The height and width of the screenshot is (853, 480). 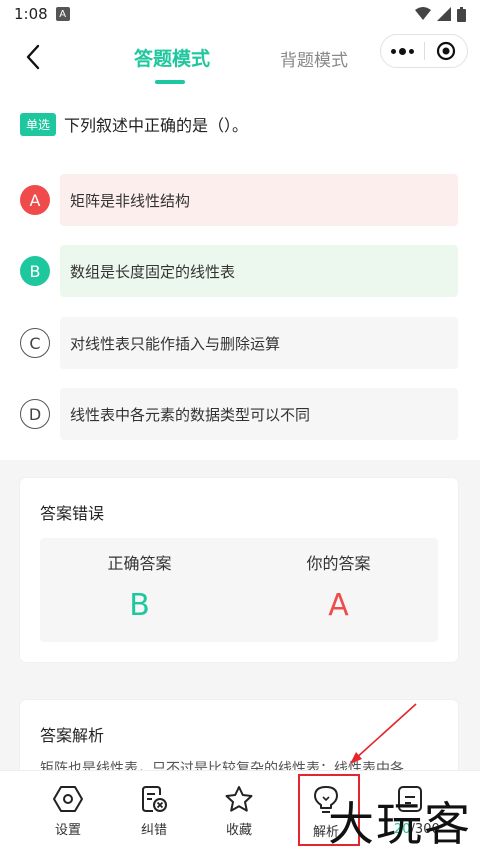 I want to click on tab-answer-mode: 答题模式, so click(x=172, y=57).